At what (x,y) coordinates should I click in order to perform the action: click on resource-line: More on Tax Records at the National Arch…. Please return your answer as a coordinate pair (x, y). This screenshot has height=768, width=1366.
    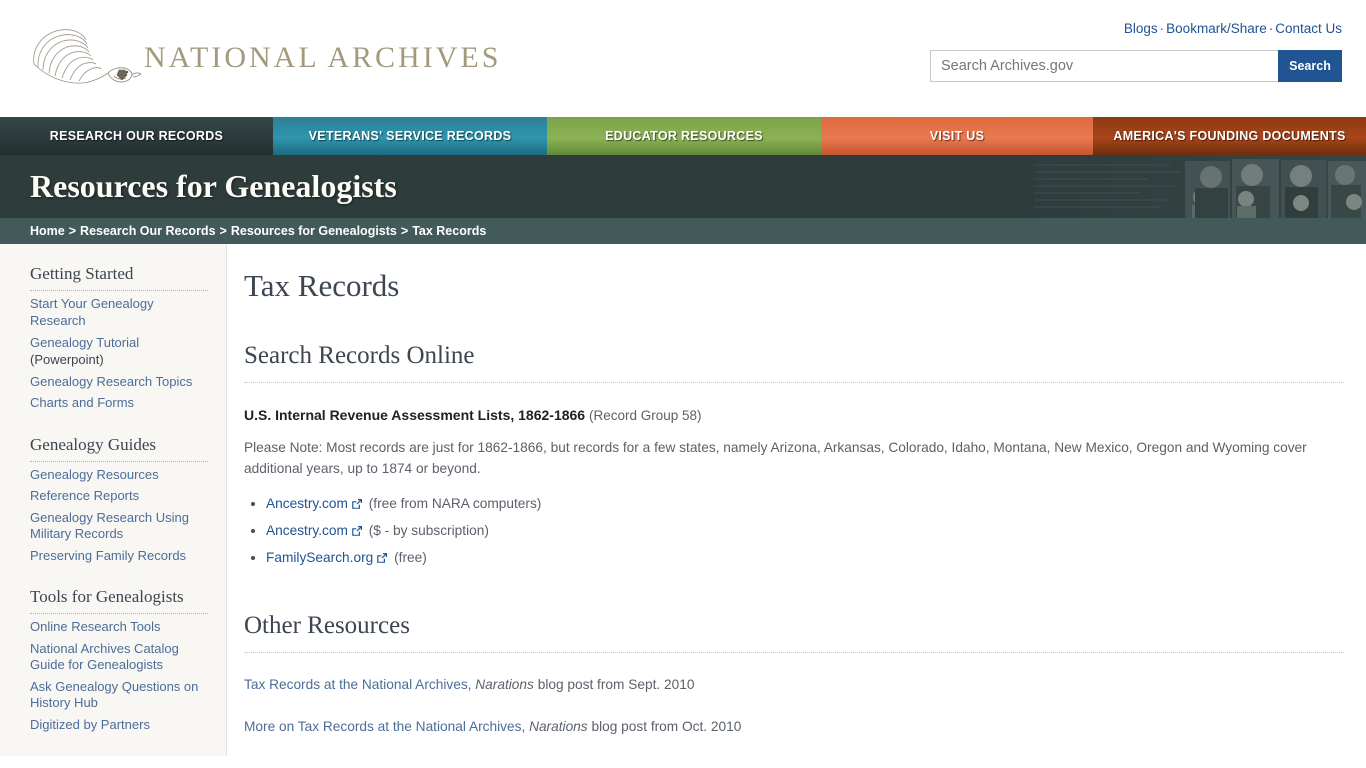
    Looking at the image, I should click on (794, 727).